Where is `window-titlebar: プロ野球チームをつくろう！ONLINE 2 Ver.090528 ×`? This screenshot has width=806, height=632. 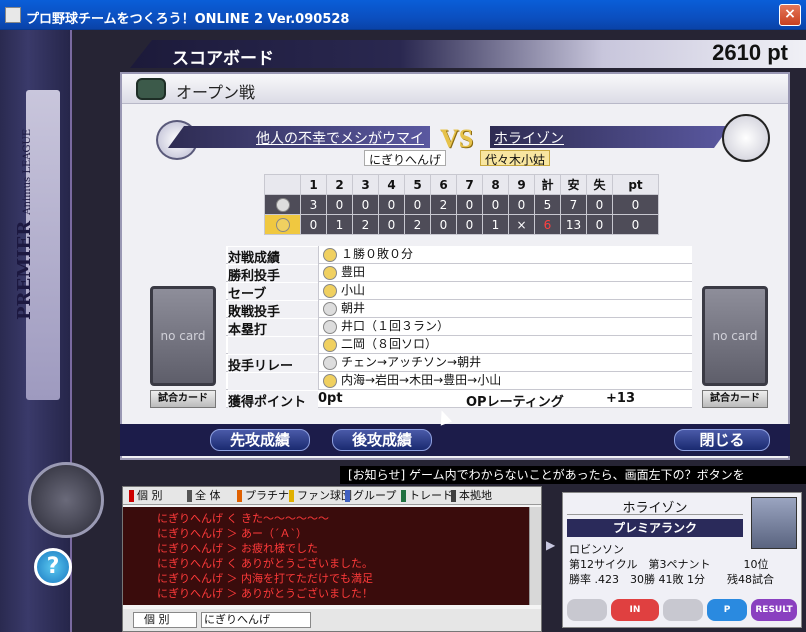 window-titlebar: プロ野球チームをつくろう！ONLINE 2 Ver.090528 × is located at coordinates (403, 15).